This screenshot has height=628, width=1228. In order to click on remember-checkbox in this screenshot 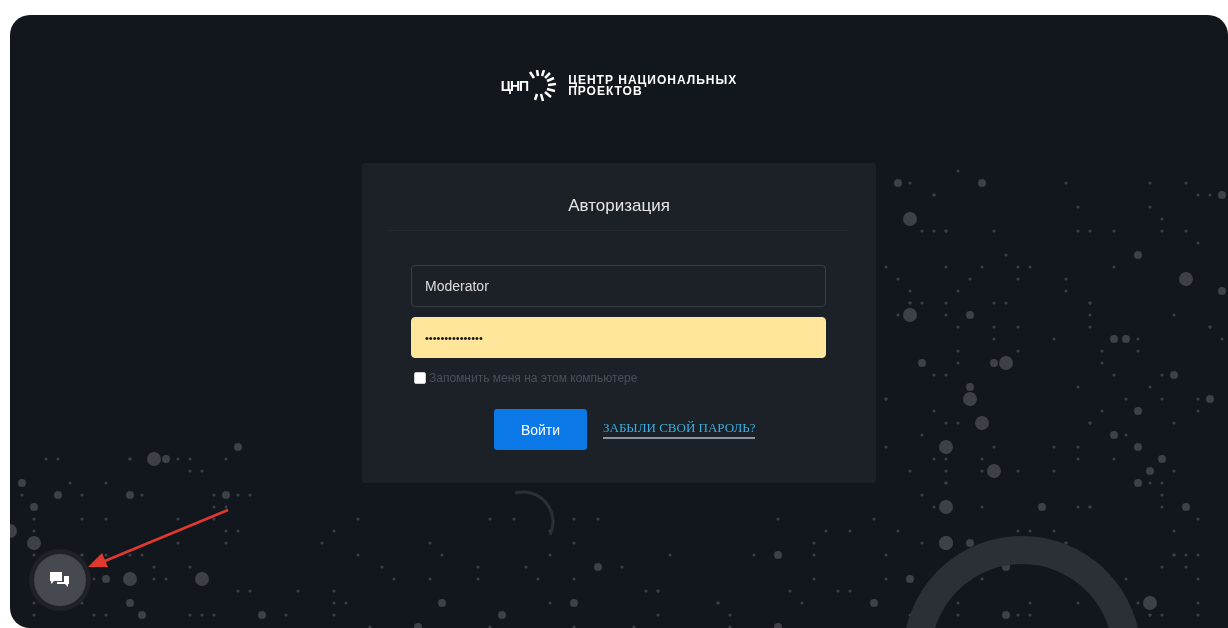, I will do `click(420, 378)`.